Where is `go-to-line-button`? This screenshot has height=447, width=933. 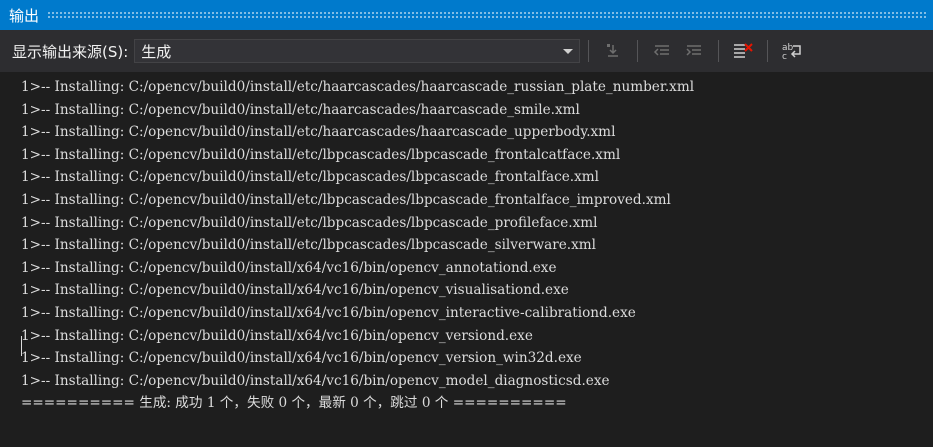
go-to-line-button is located at coordinates (613, 51).